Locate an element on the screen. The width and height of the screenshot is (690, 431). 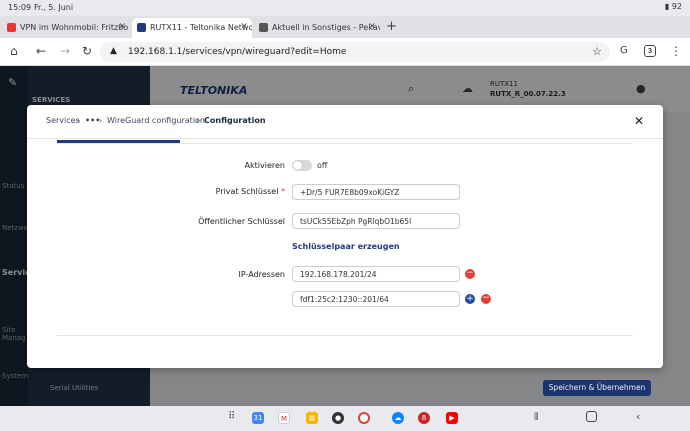
menu-icon: ⋮ is located at coordinates (676, 51).